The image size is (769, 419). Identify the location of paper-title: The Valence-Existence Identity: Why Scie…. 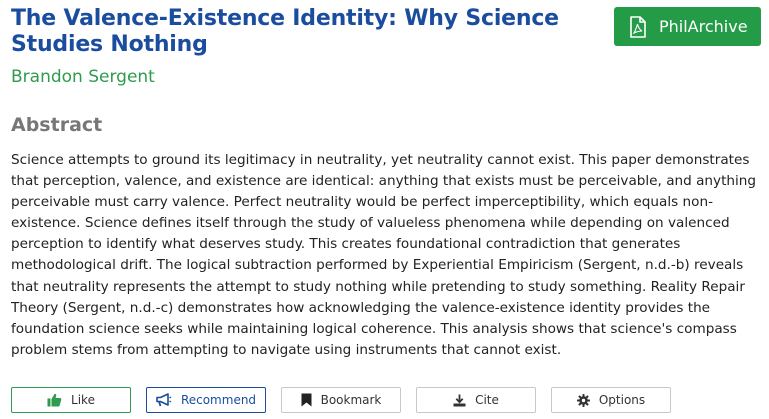
(285, 31).